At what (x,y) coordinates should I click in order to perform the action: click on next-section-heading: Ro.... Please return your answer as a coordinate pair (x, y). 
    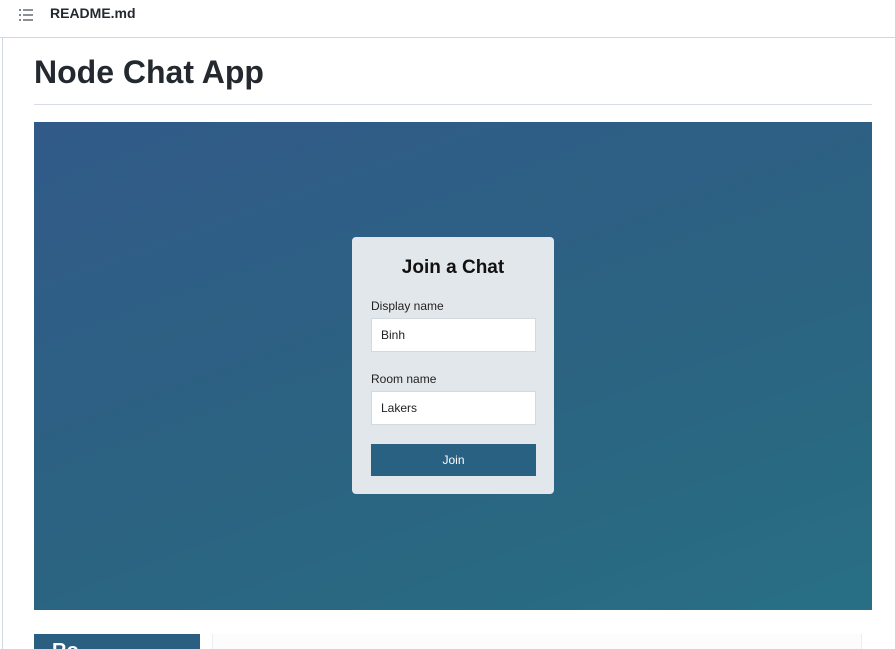
    Looking at the image, I should click on (73, 644).